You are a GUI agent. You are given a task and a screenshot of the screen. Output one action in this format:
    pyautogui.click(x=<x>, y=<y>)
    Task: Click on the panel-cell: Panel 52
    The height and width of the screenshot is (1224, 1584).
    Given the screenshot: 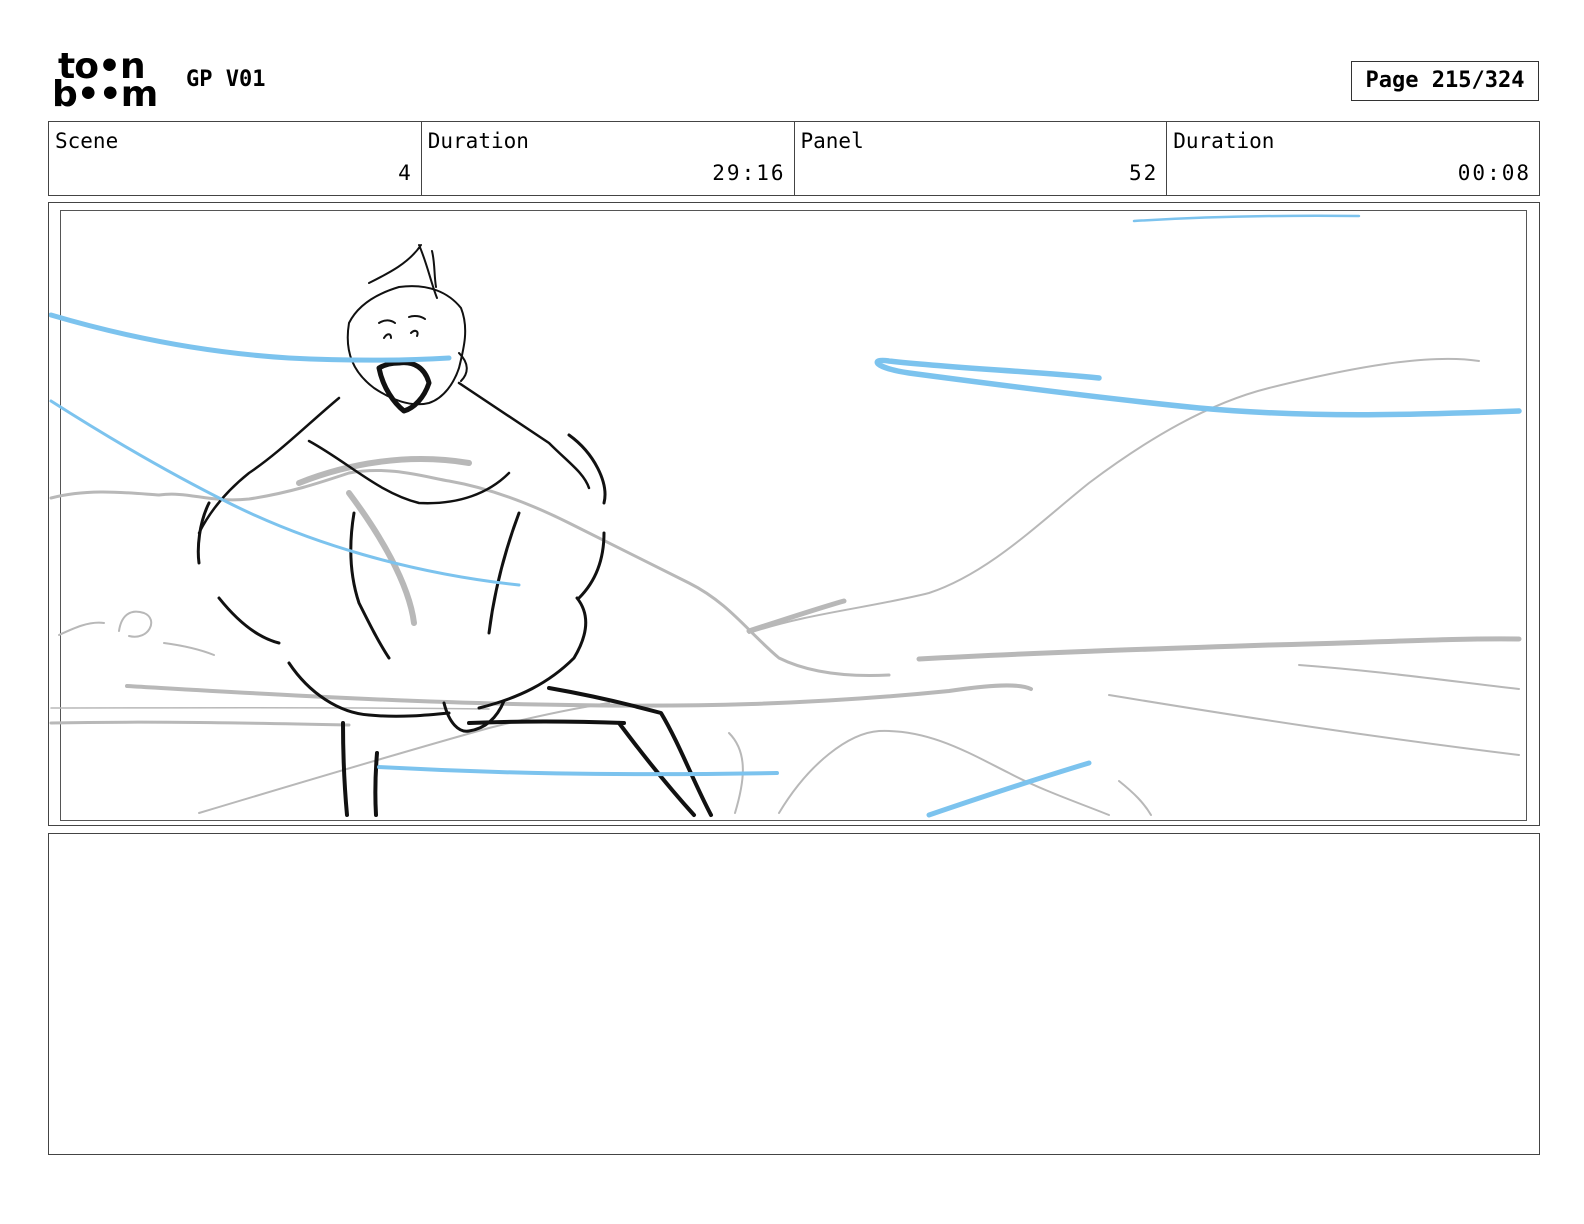 What is the action you would take?
    pyautogui.click(x=981, y=158)
    